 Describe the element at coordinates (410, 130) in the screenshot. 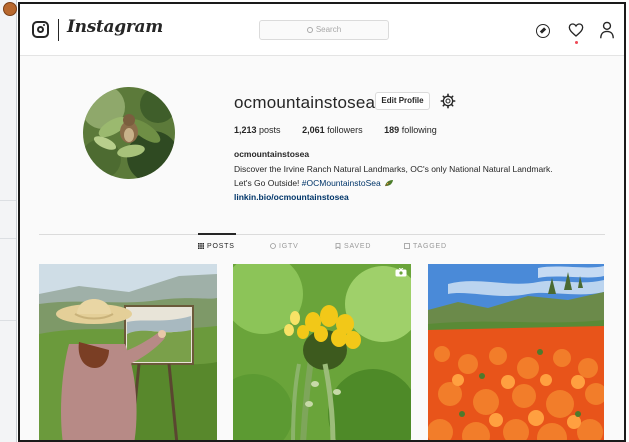

I see `following-link: 189 following` at that location.